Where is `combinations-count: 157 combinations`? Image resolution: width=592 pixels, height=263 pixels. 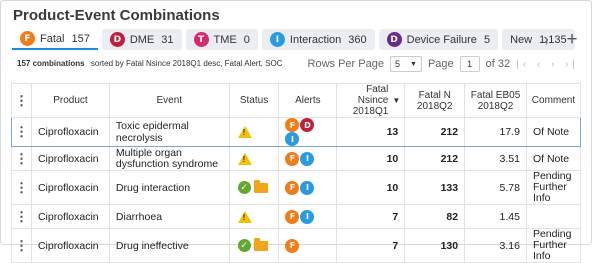 combinations-count: 157 combinations is located at coordinates (51, 63).